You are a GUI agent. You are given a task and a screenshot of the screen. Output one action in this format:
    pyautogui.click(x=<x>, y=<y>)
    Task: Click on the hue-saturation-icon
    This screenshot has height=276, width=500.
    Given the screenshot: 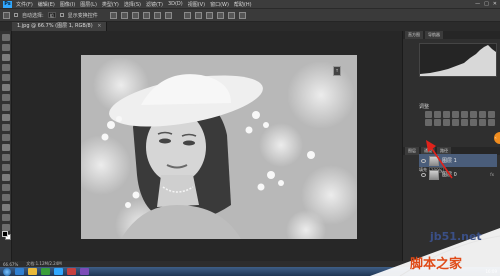 What is the action you would take?
    pyautogui.click(x=473, y=114)
    